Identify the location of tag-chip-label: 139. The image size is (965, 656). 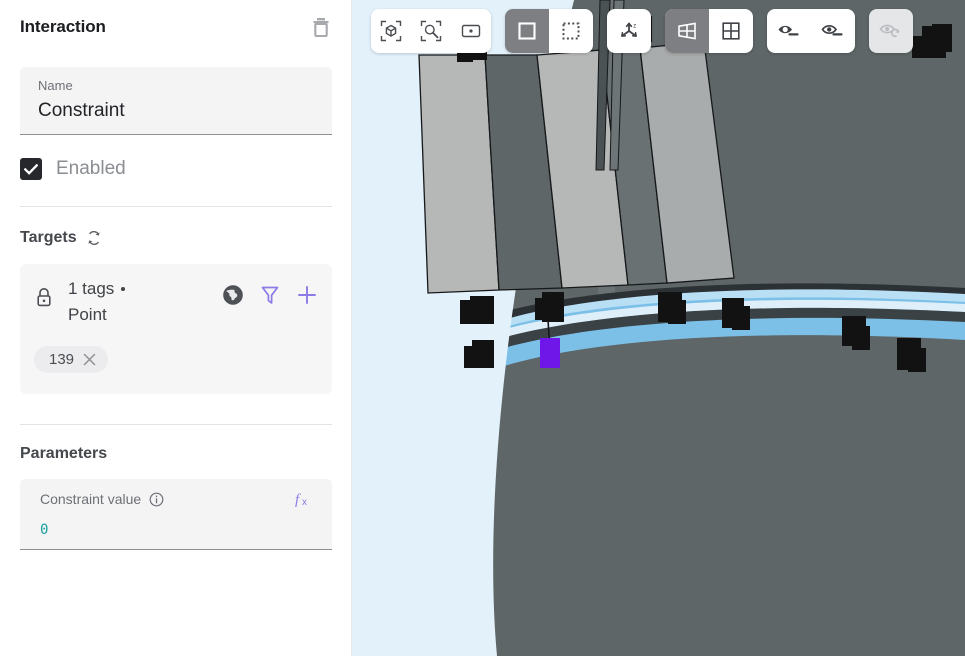
(62, 359).